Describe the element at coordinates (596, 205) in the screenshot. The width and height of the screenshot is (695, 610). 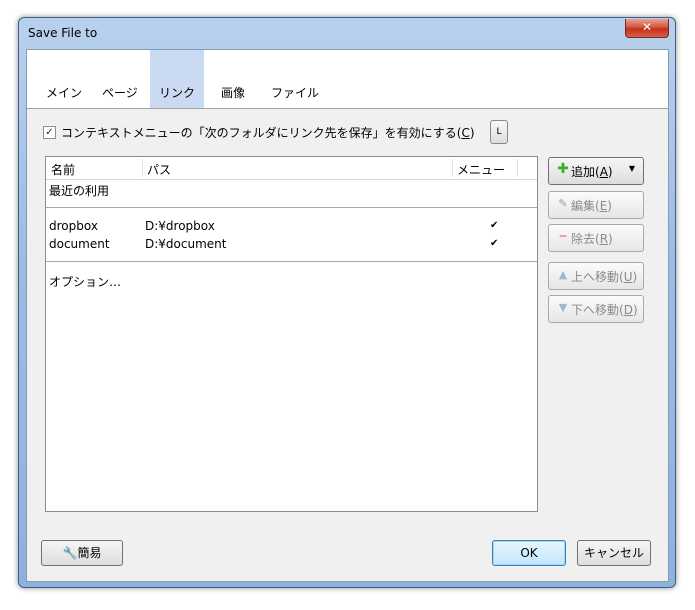
I see `edit-button: ✎ 編集(E)` at that location.